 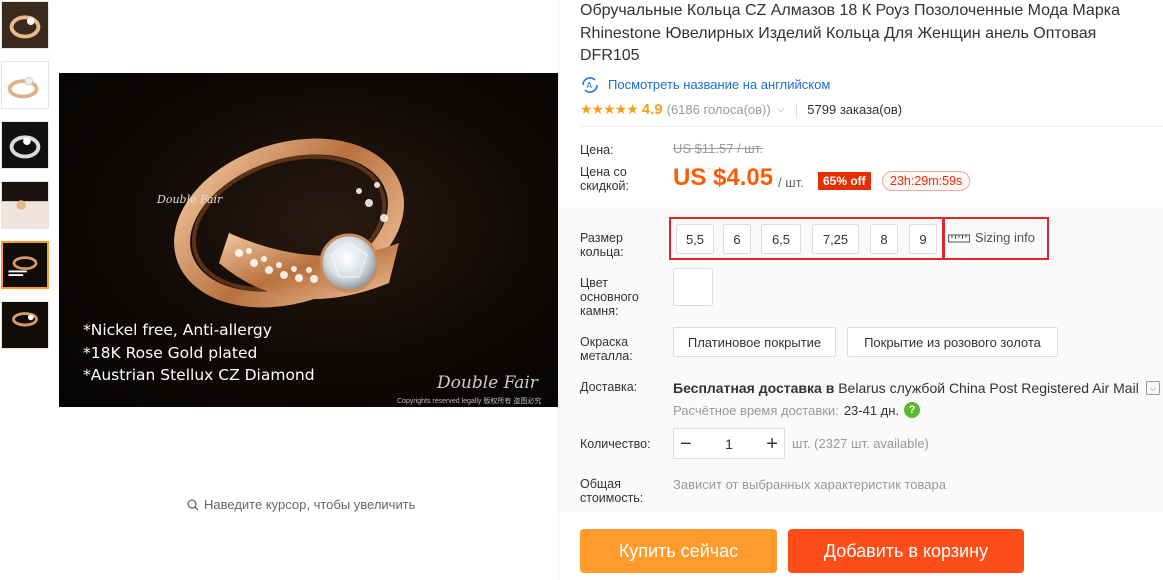 I want to click on translate-link-row: A Посмотреть название на английском, so click(x=871, y=85).